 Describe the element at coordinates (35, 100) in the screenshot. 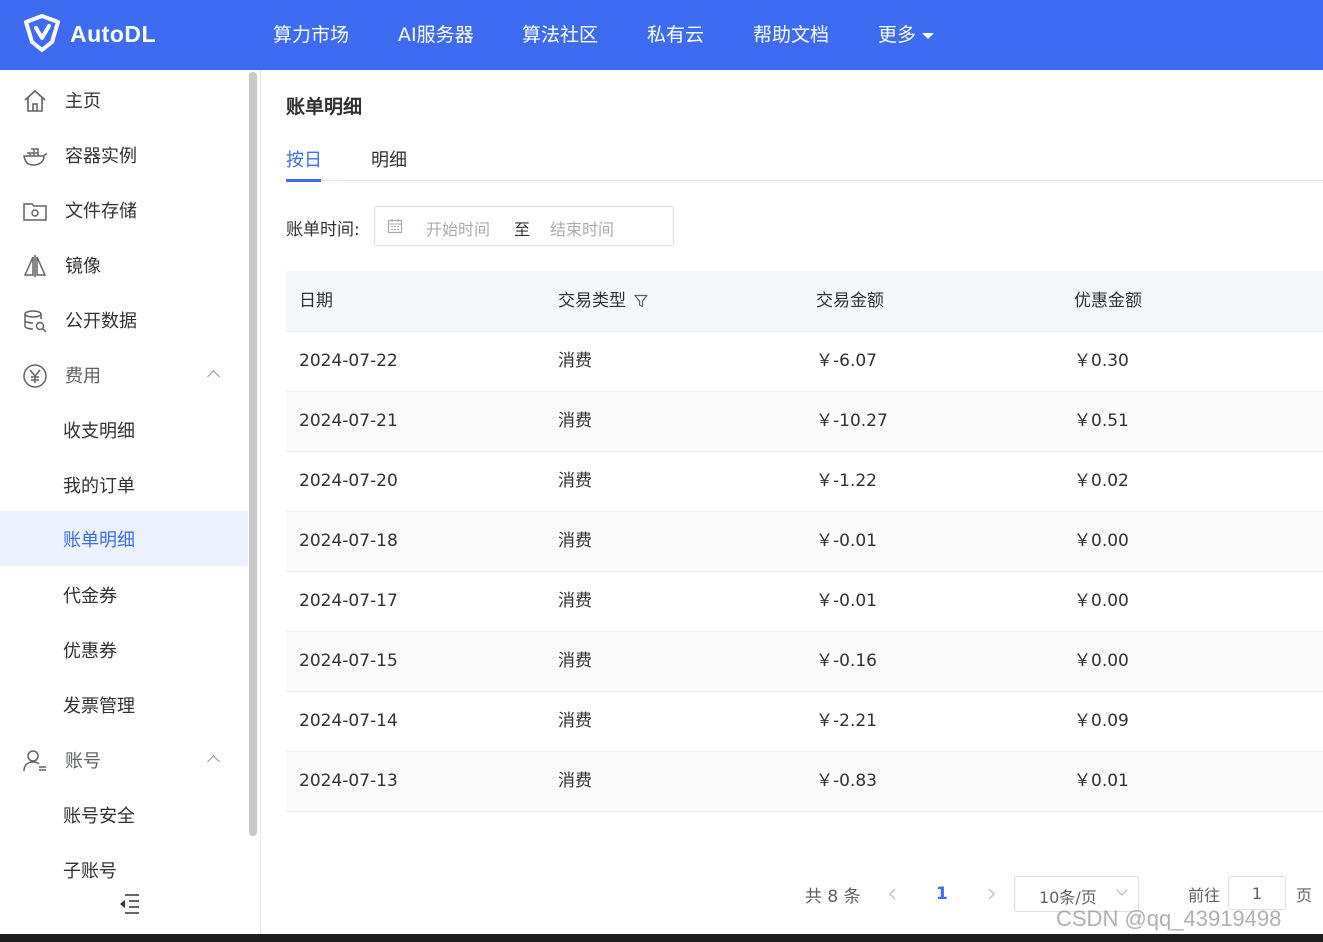

I see `home-icon` at that location.